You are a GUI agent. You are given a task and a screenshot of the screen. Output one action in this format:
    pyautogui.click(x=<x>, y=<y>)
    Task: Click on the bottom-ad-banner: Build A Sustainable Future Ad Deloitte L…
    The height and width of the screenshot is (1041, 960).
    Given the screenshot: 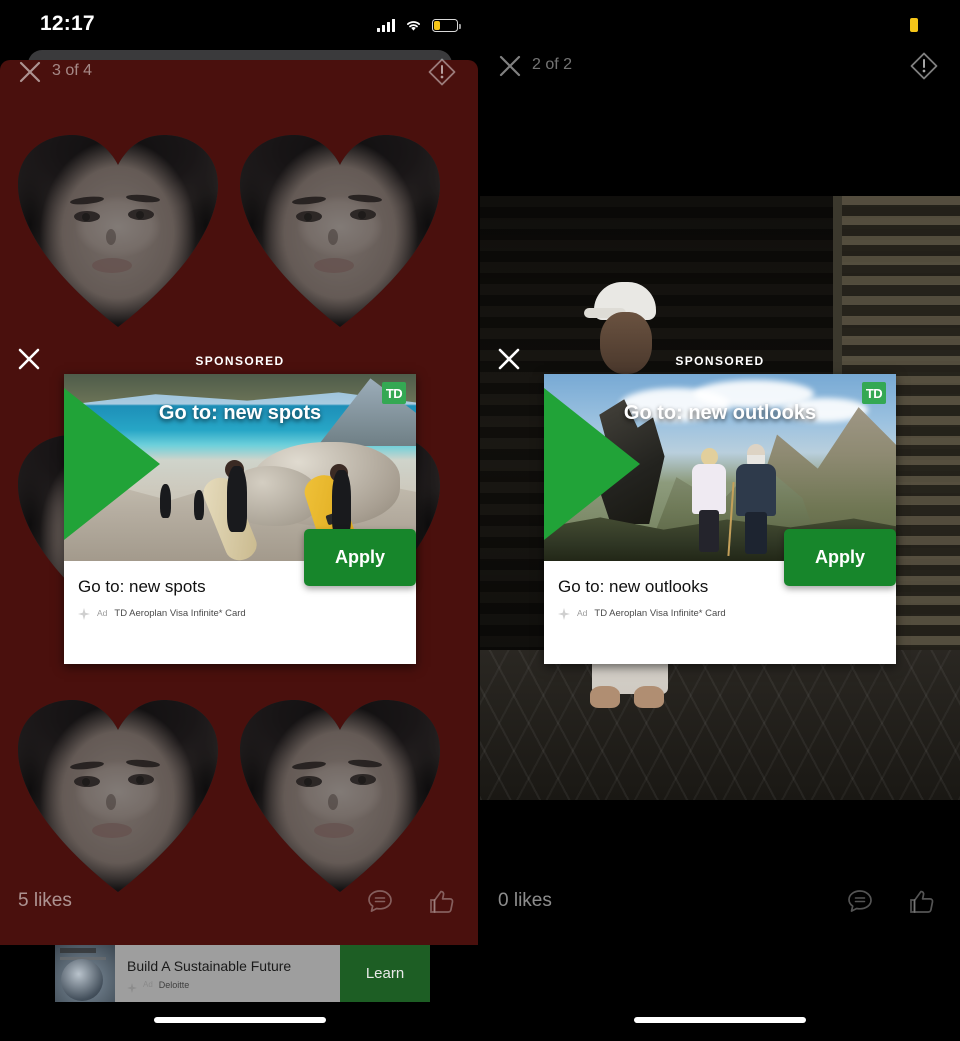 What is the action you would take?
    pyautogui.click(x=242, y=973)
    